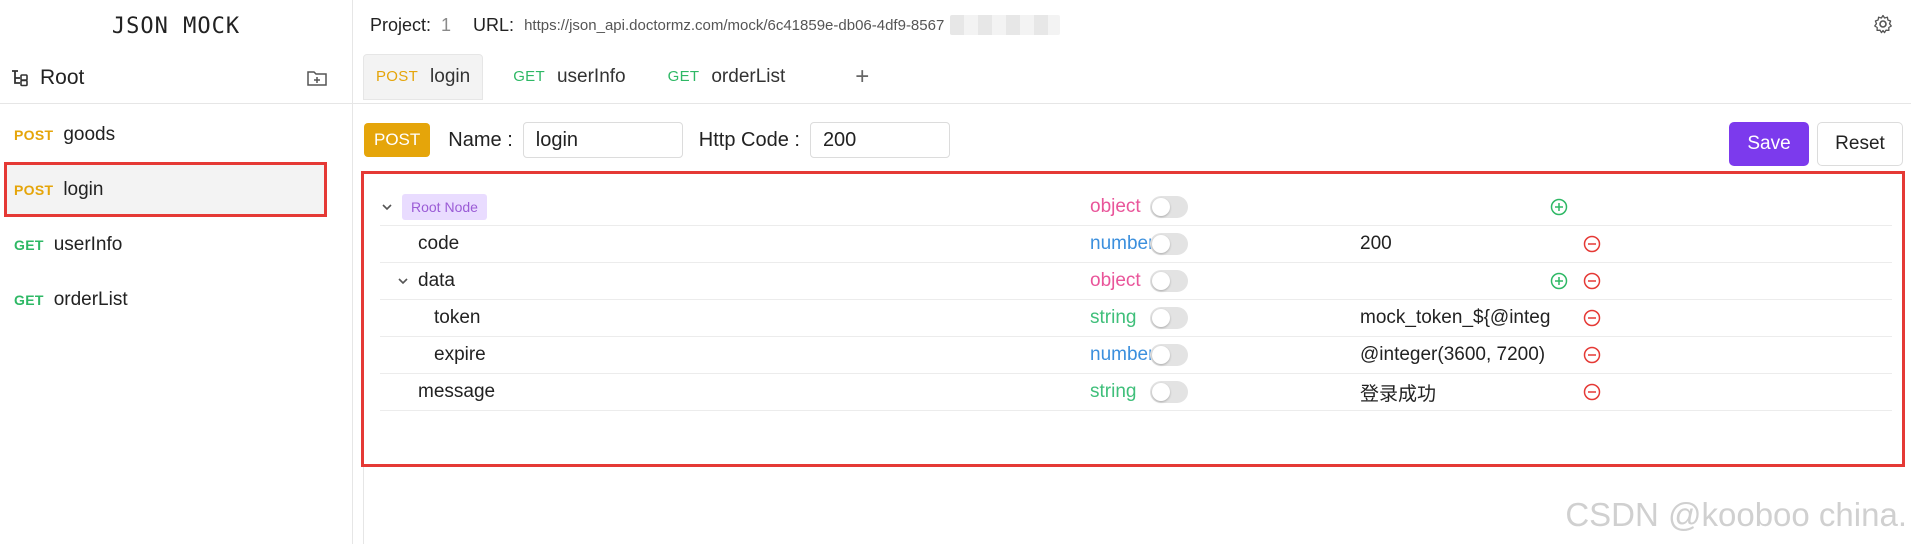 The width and height of the screenshot is (1911, 544). I want to click on tab-login: POST login, so click(423, 76).